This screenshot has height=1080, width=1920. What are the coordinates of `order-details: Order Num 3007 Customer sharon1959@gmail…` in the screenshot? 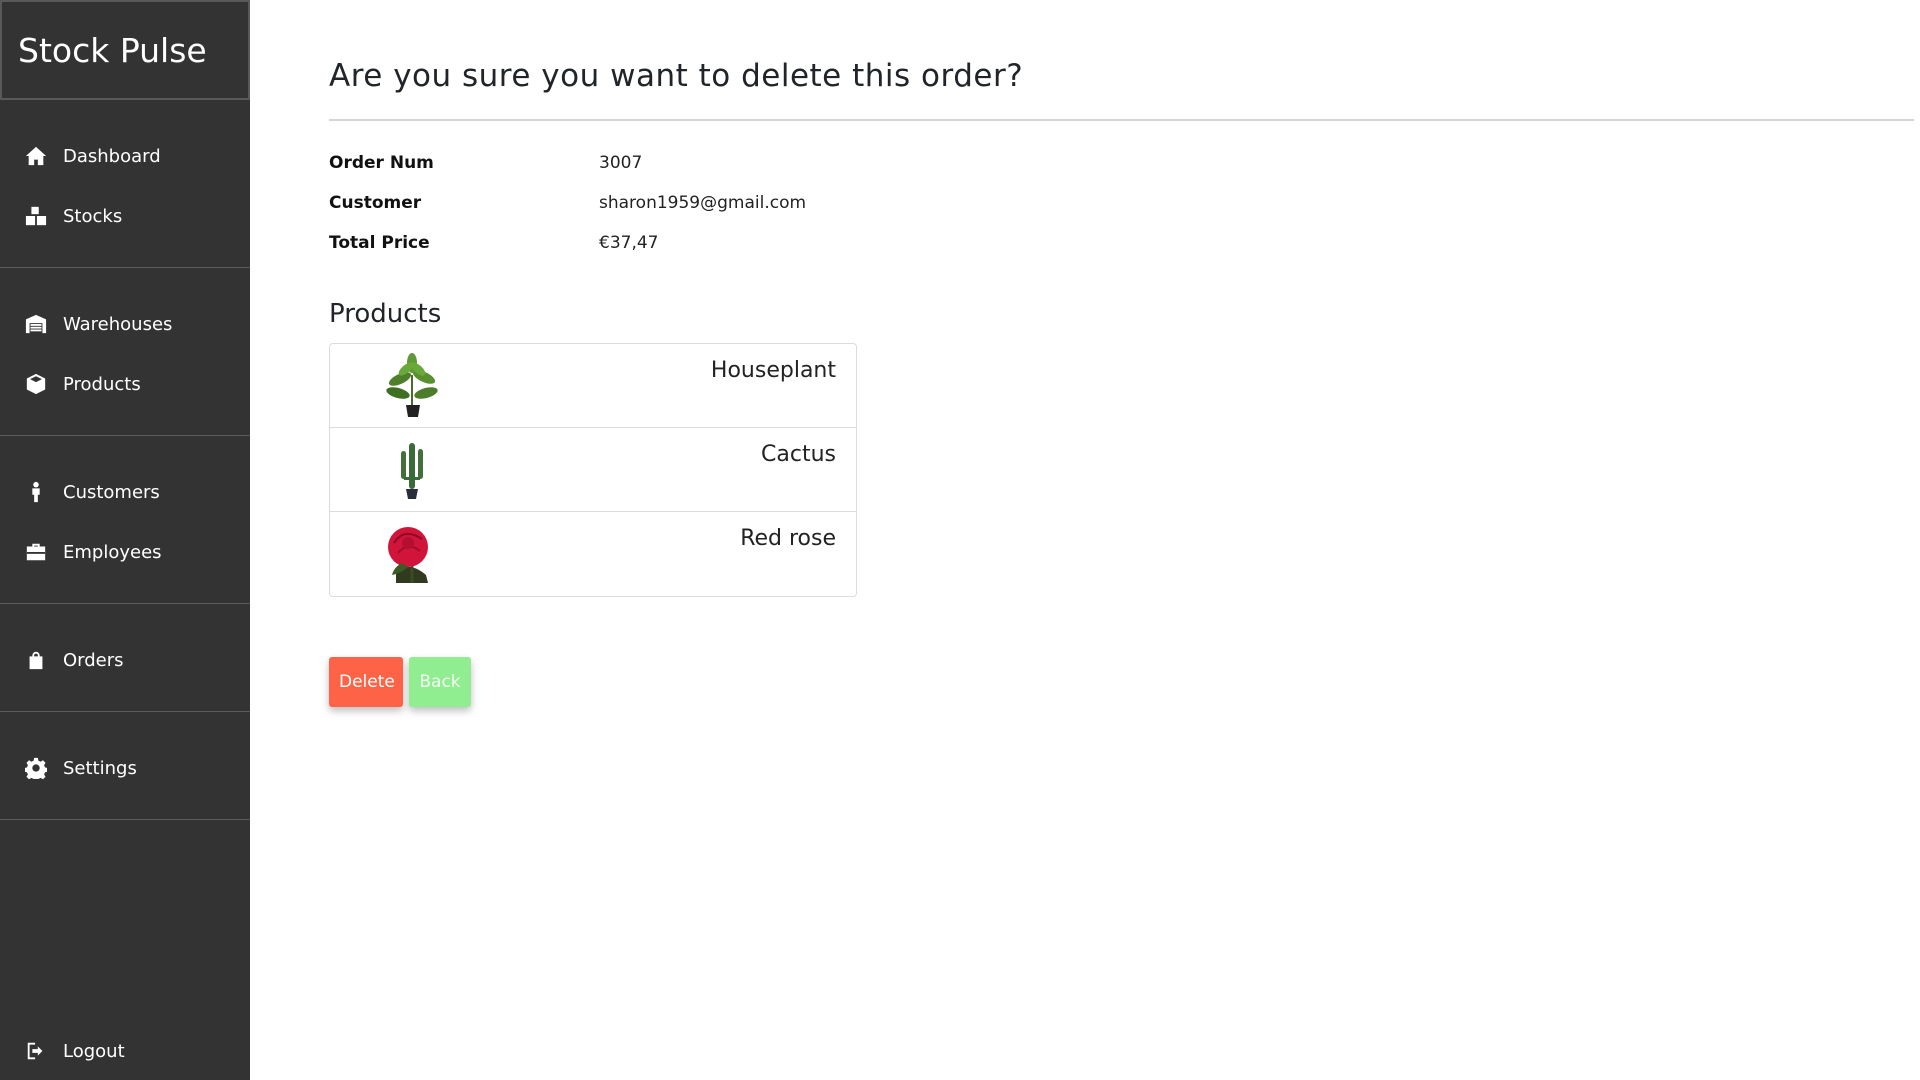 It's located at (1121, 203).